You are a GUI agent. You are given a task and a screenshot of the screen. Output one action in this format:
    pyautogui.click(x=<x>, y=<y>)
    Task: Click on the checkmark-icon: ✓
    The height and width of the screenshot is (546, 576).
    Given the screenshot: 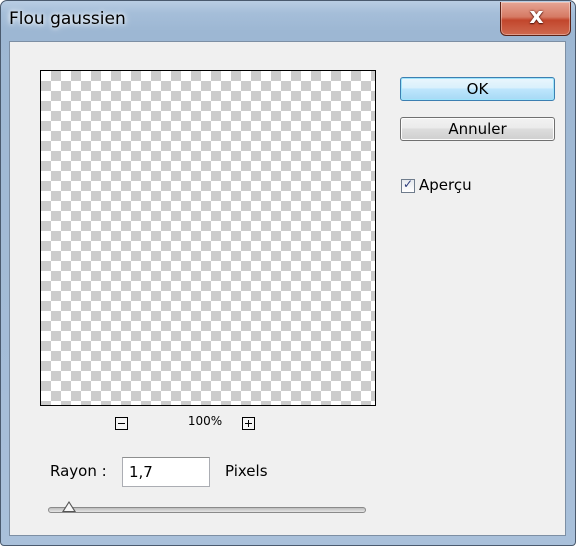 What is the action you would take?
    pyautogui.click(x=408, y=184)
    